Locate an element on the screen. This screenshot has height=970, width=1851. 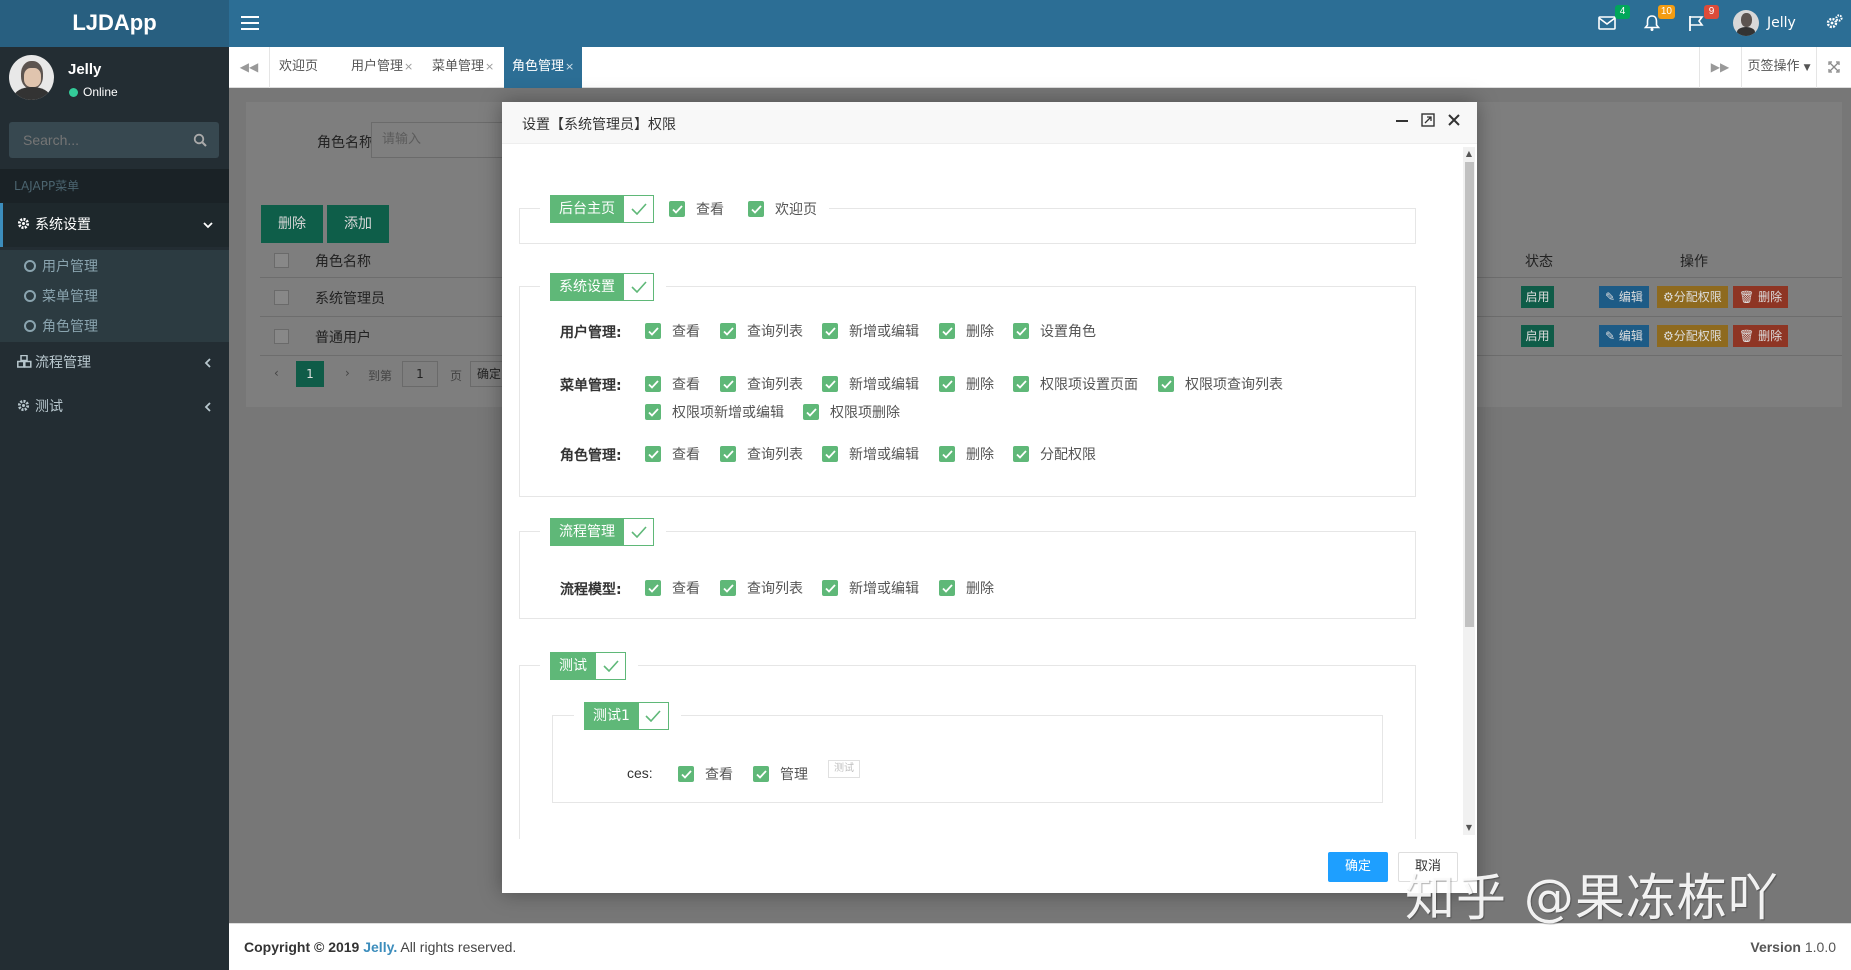
tabs-scroll-right-button: ▶▶ is located at coordinates (1719, 67).